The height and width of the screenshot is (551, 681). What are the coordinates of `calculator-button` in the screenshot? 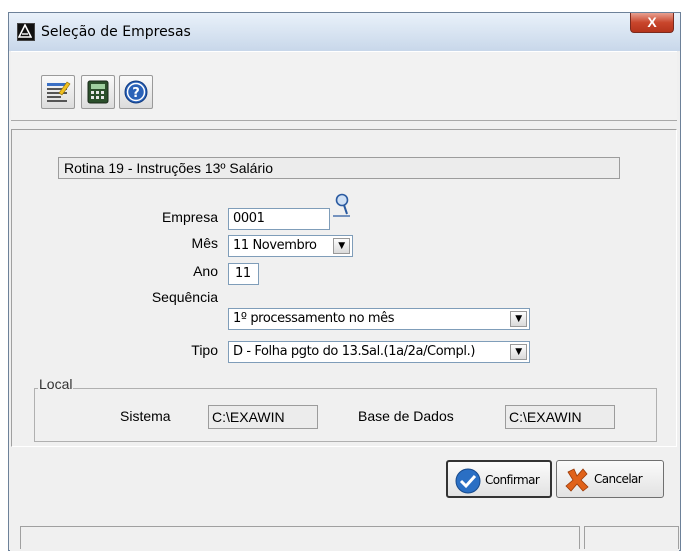 It's located at (98, 92).